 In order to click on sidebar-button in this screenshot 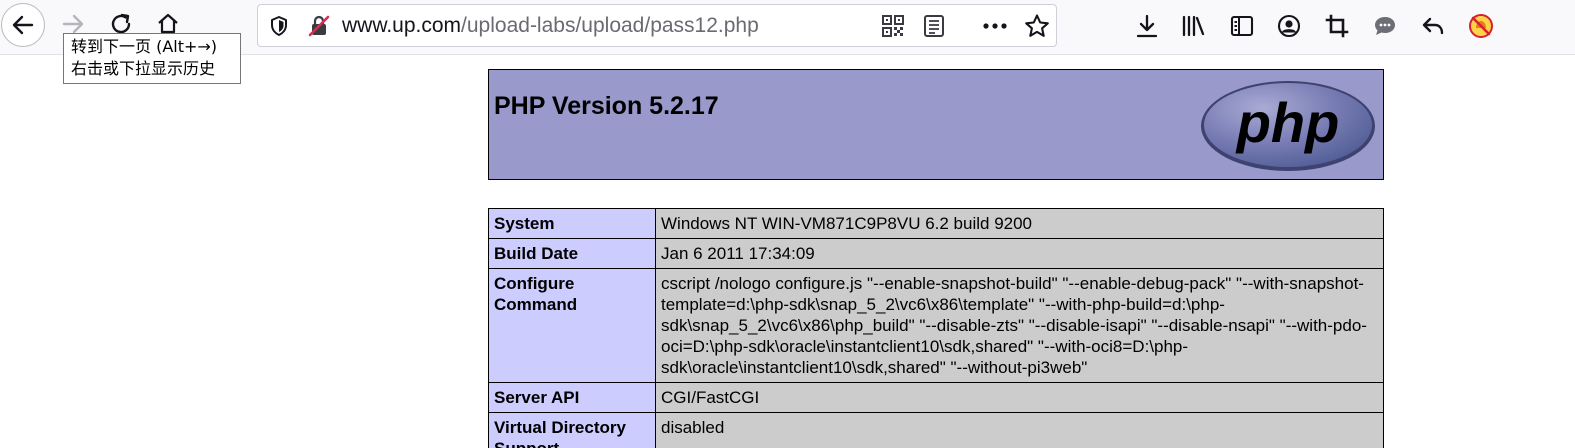, I will do `click(1242, 26)`.